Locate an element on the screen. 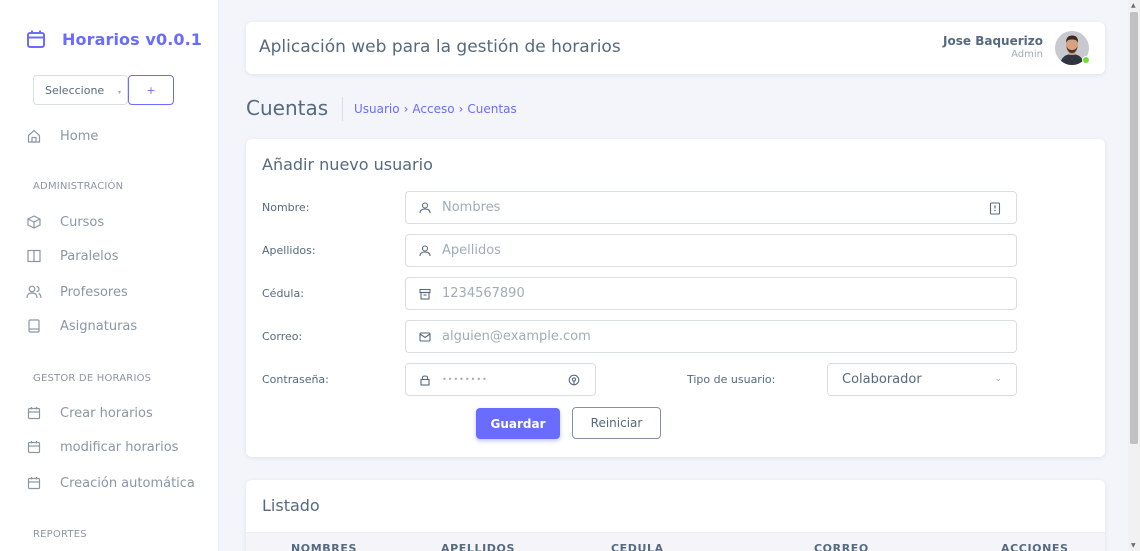  period-select: Seleccione ▾ is located at coordinates (80, 90).